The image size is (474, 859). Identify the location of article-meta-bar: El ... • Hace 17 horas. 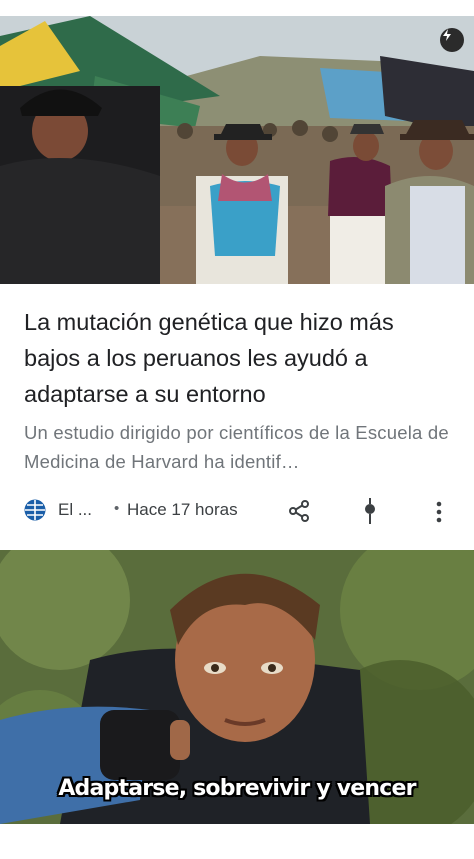
(237, 511).